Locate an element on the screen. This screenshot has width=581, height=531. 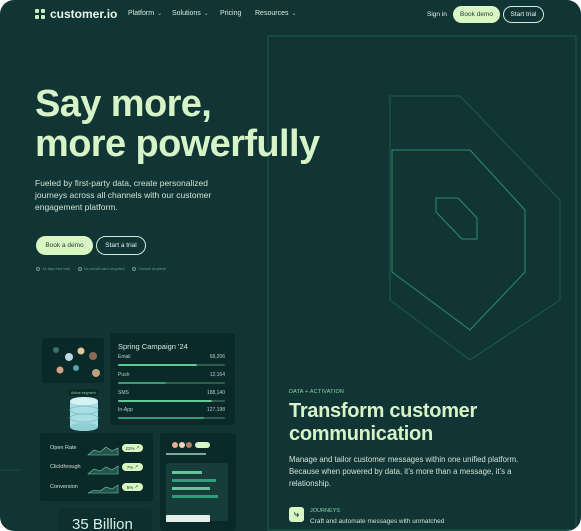
nav-item-label: Platform is located at coordinates (141, 13).